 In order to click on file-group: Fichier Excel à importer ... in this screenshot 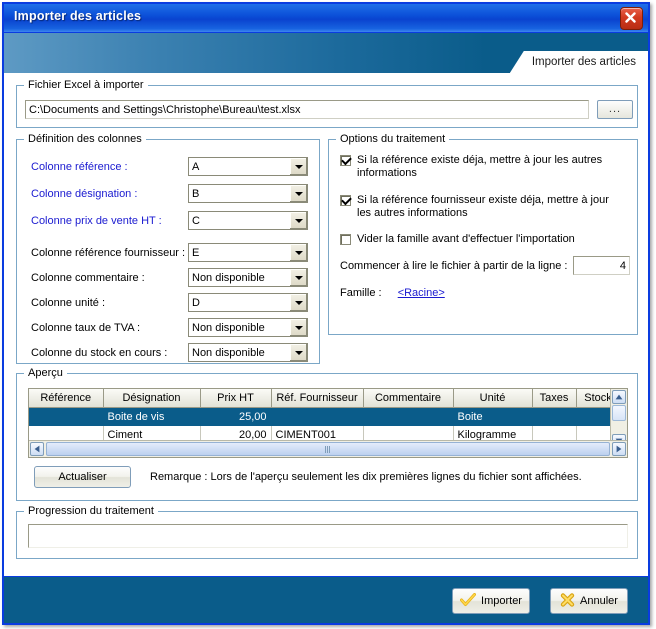, I will do `click(327, 103)`.